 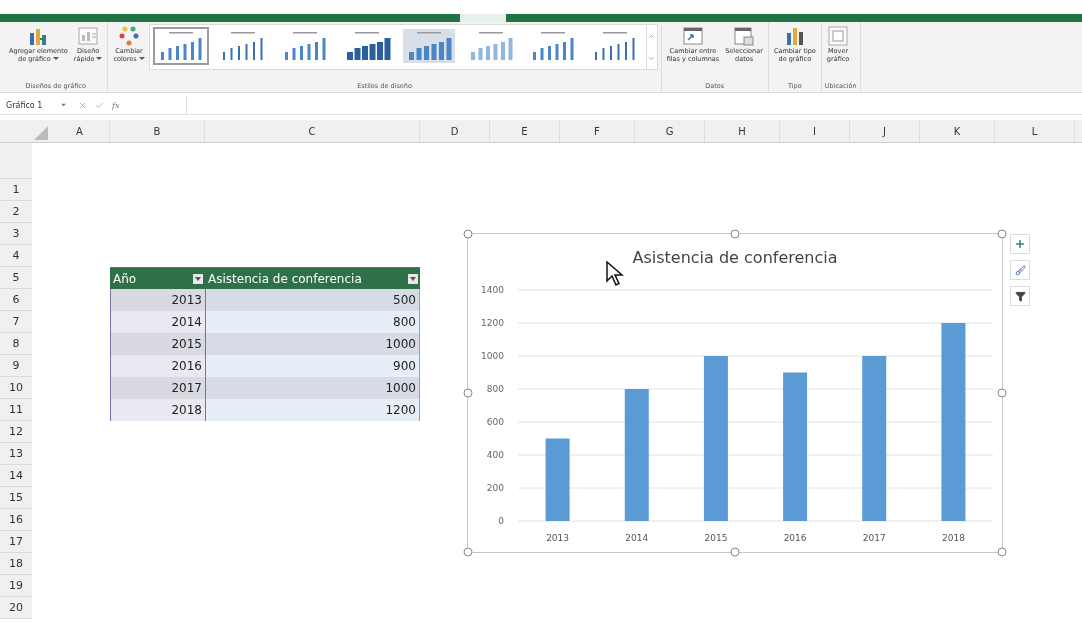 I want to click on chart-style-icon, so click(x=428, y=46).